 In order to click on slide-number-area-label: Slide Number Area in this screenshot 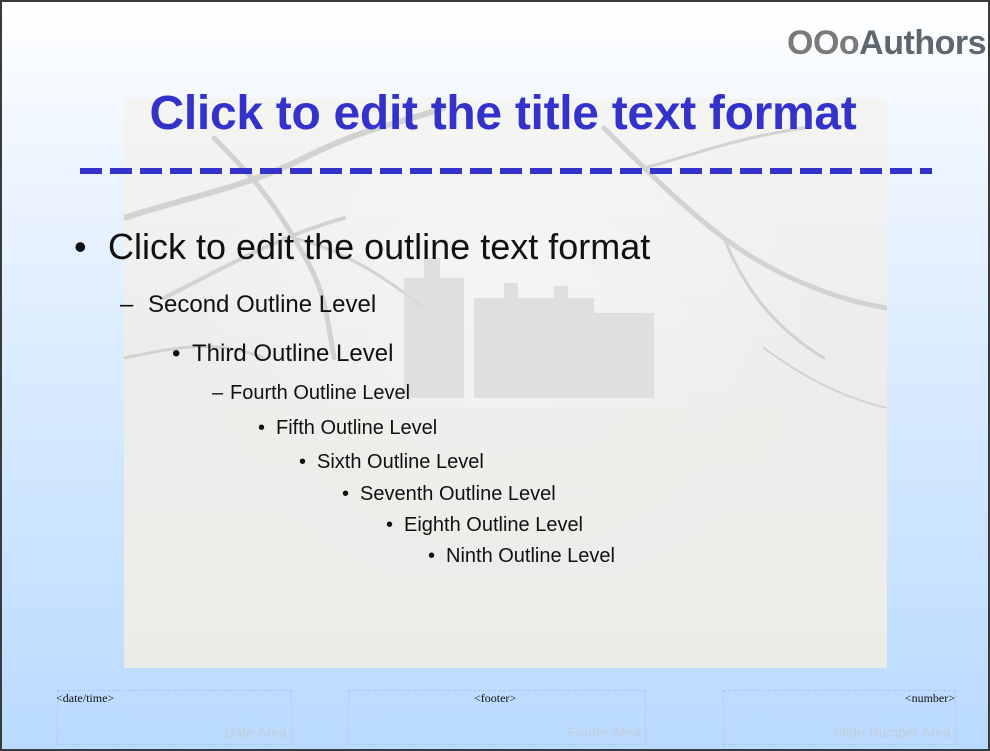, I will do `click(892, 732)`.